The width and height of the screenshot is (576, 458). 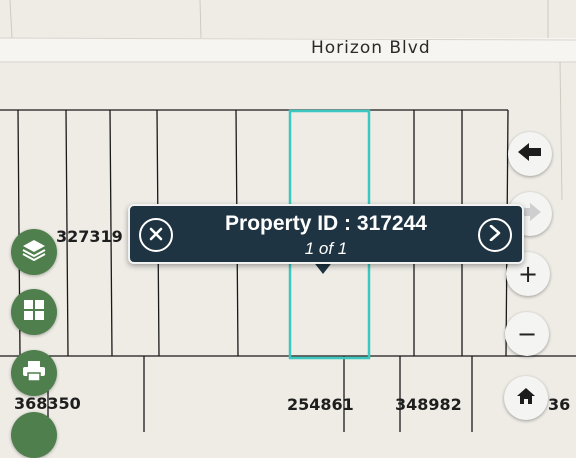 I want to click on popup-next-button, so click(x=495, y=235).